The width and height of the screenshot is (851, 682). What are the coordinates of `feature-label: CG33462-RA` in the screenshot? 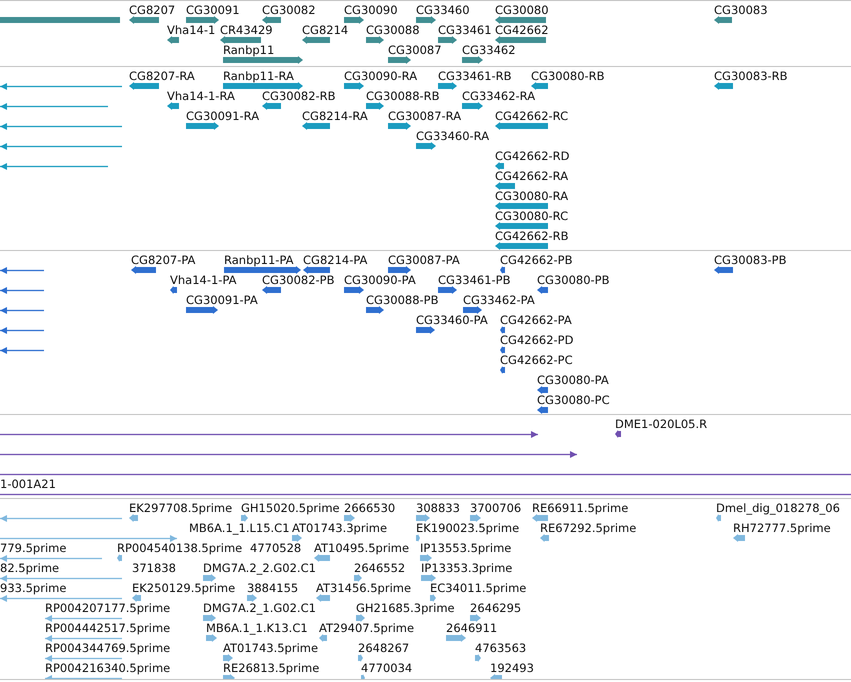 It's located at (499, 96).